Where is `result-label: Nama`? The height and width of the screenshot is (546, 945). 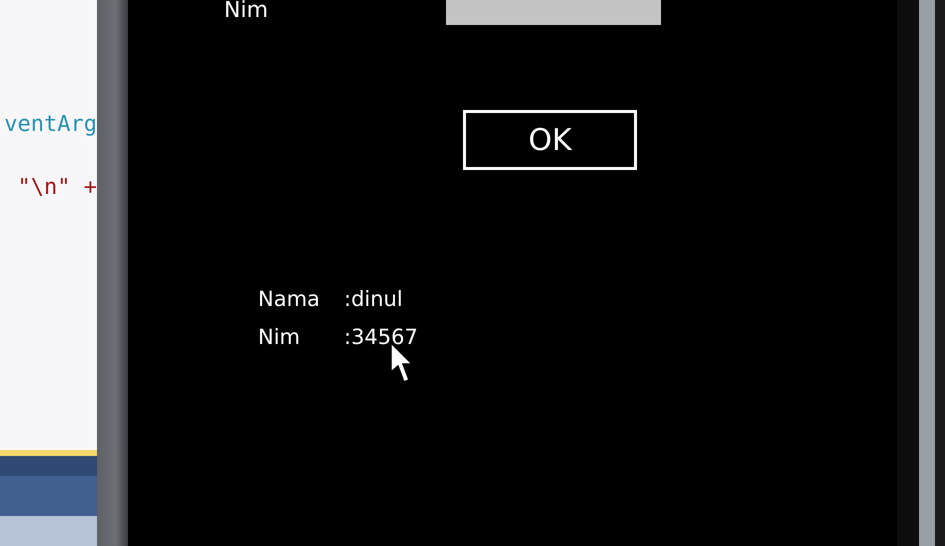
result-label: Nama is located at coordinates (289, 299).